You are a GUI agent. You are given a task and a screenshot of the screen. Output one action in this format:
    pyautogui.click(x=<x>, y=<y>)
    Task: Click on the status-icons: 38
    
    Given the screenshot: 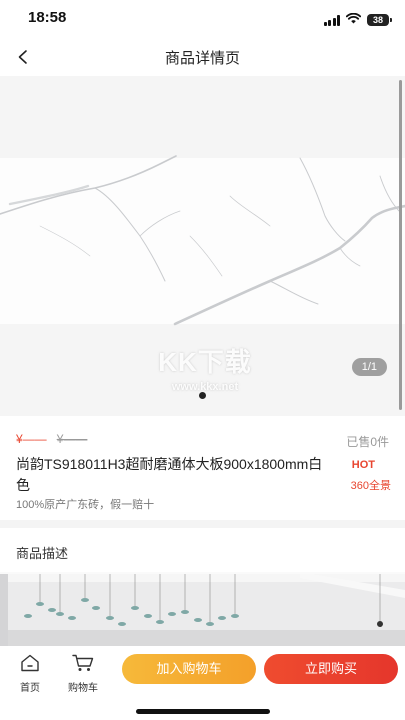 What is the action you would take?
    pyautogui.click(x=357, y=20)
    